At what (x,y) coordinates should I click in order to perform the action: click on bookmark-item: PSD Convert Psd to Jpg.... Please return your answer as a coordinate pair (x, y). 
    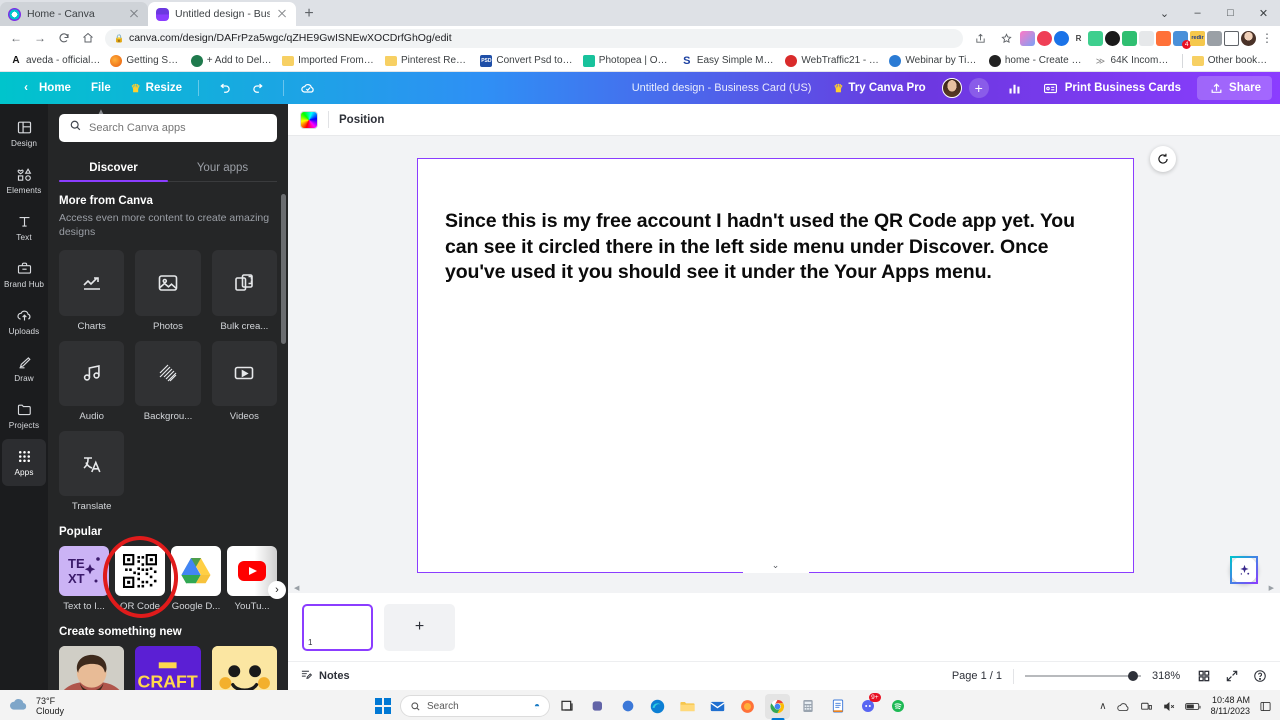
    Looking at the image, I should click on (526, 60).